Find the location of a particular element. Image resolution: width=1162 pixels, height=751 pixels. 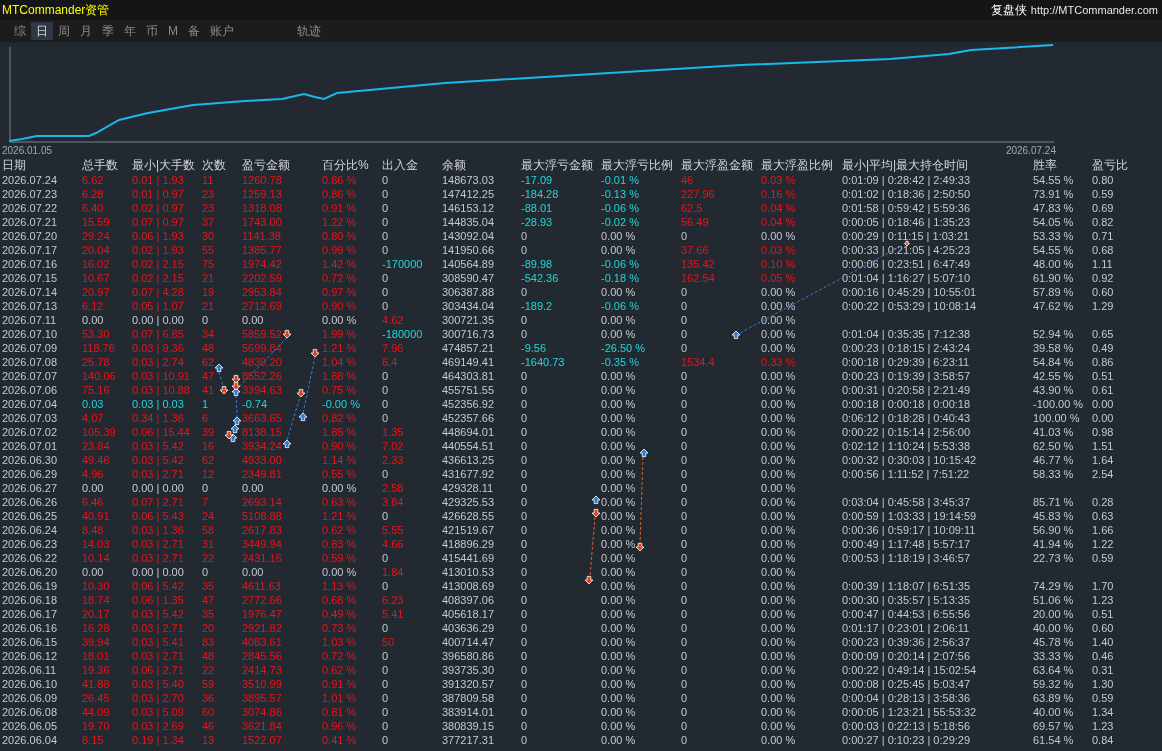

table-cell: 47 is located at coordinates (208, 376).